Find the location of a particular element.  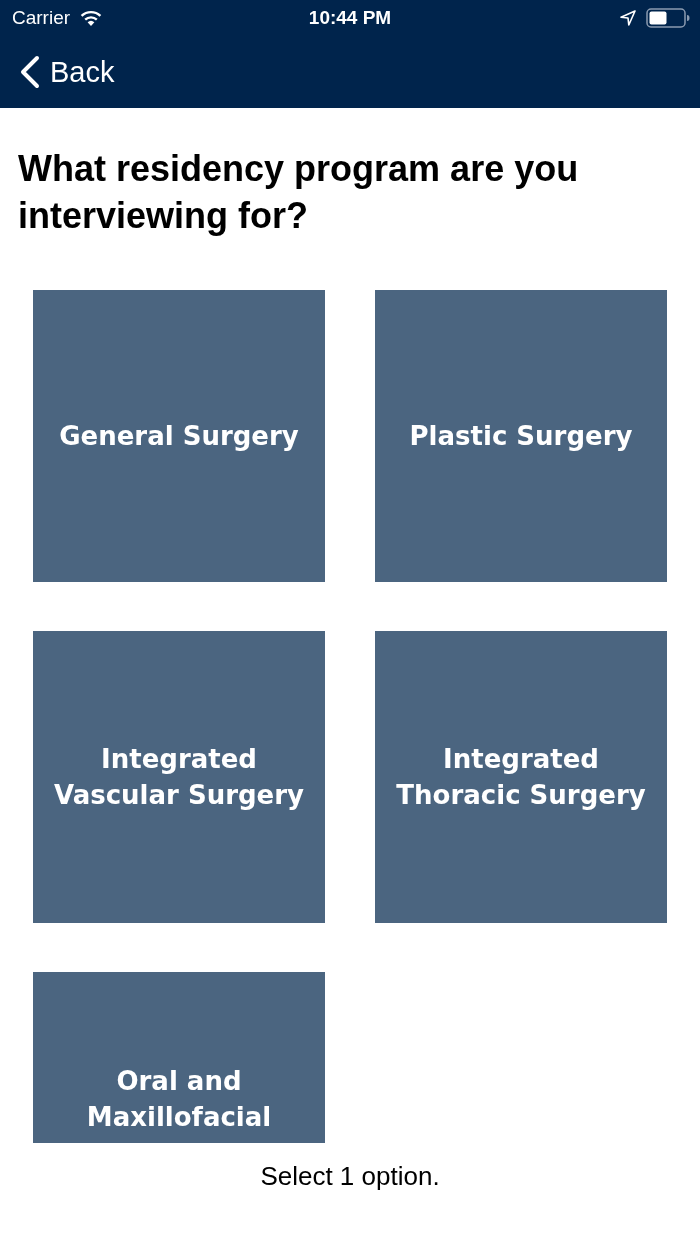

program-option-tile: Oral and Maxillofacial is located at coordinates (179, 1057).